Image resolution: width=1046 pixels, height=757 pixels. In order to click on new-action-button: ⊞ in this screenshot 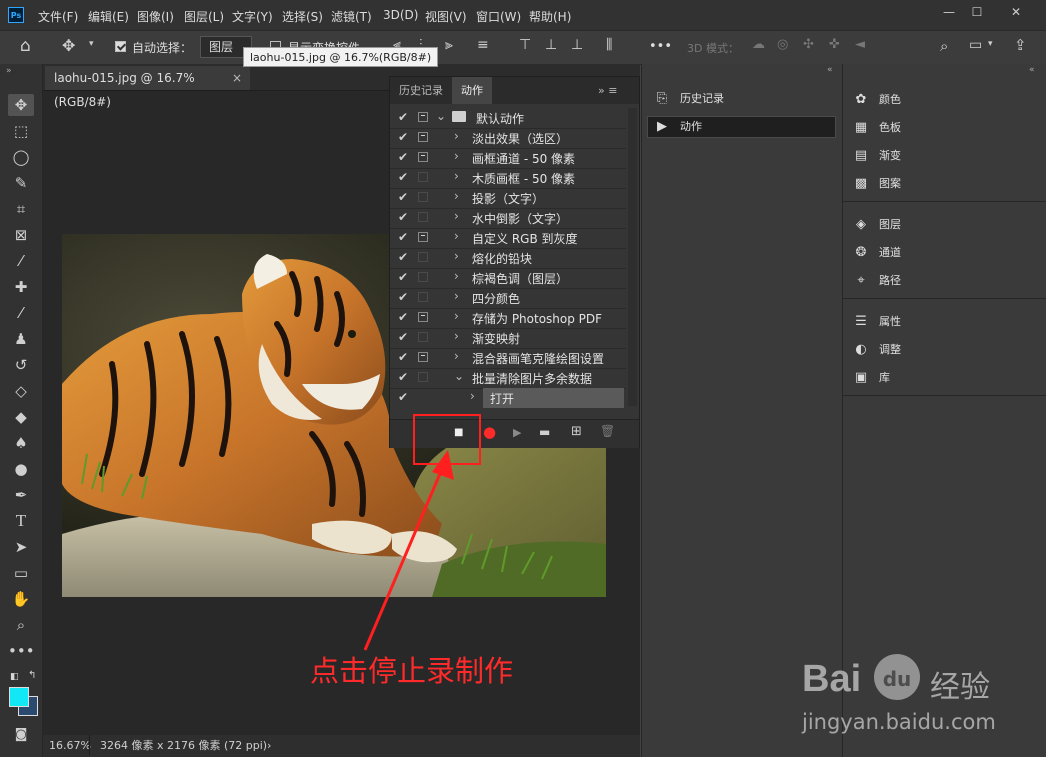, I will do `click(576, 431)`.